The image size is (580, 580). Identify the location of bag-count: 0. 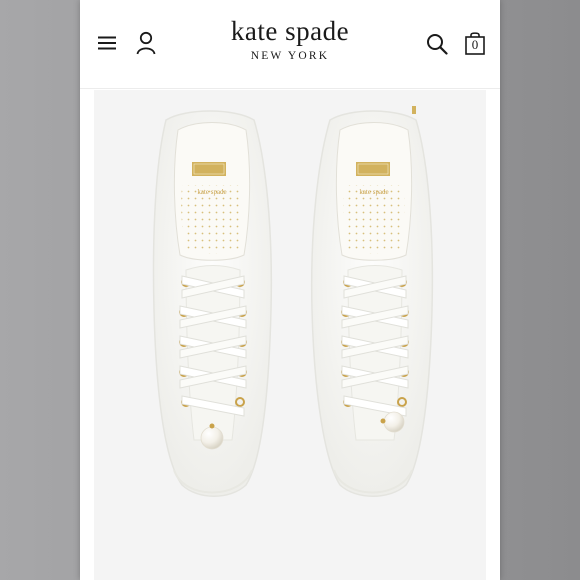
(475, 44).